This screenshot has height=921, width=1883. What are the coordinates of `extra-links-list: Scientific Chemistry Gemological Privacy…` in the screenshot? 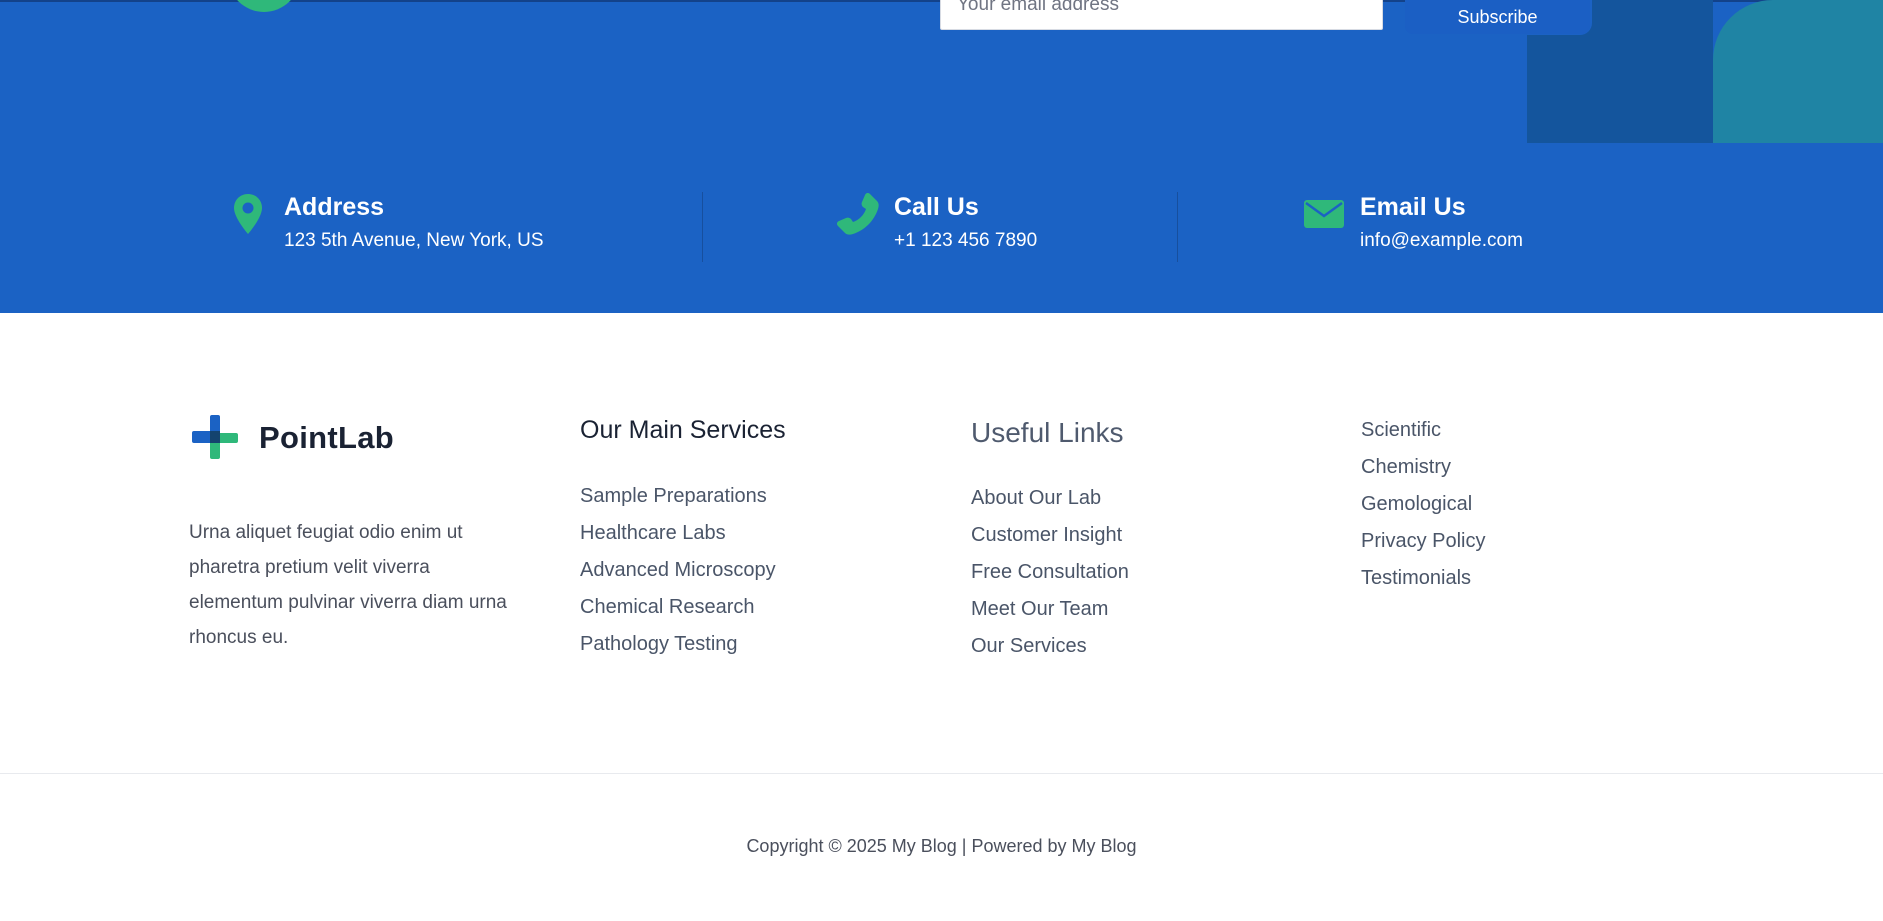 It's located at (1423, 504).